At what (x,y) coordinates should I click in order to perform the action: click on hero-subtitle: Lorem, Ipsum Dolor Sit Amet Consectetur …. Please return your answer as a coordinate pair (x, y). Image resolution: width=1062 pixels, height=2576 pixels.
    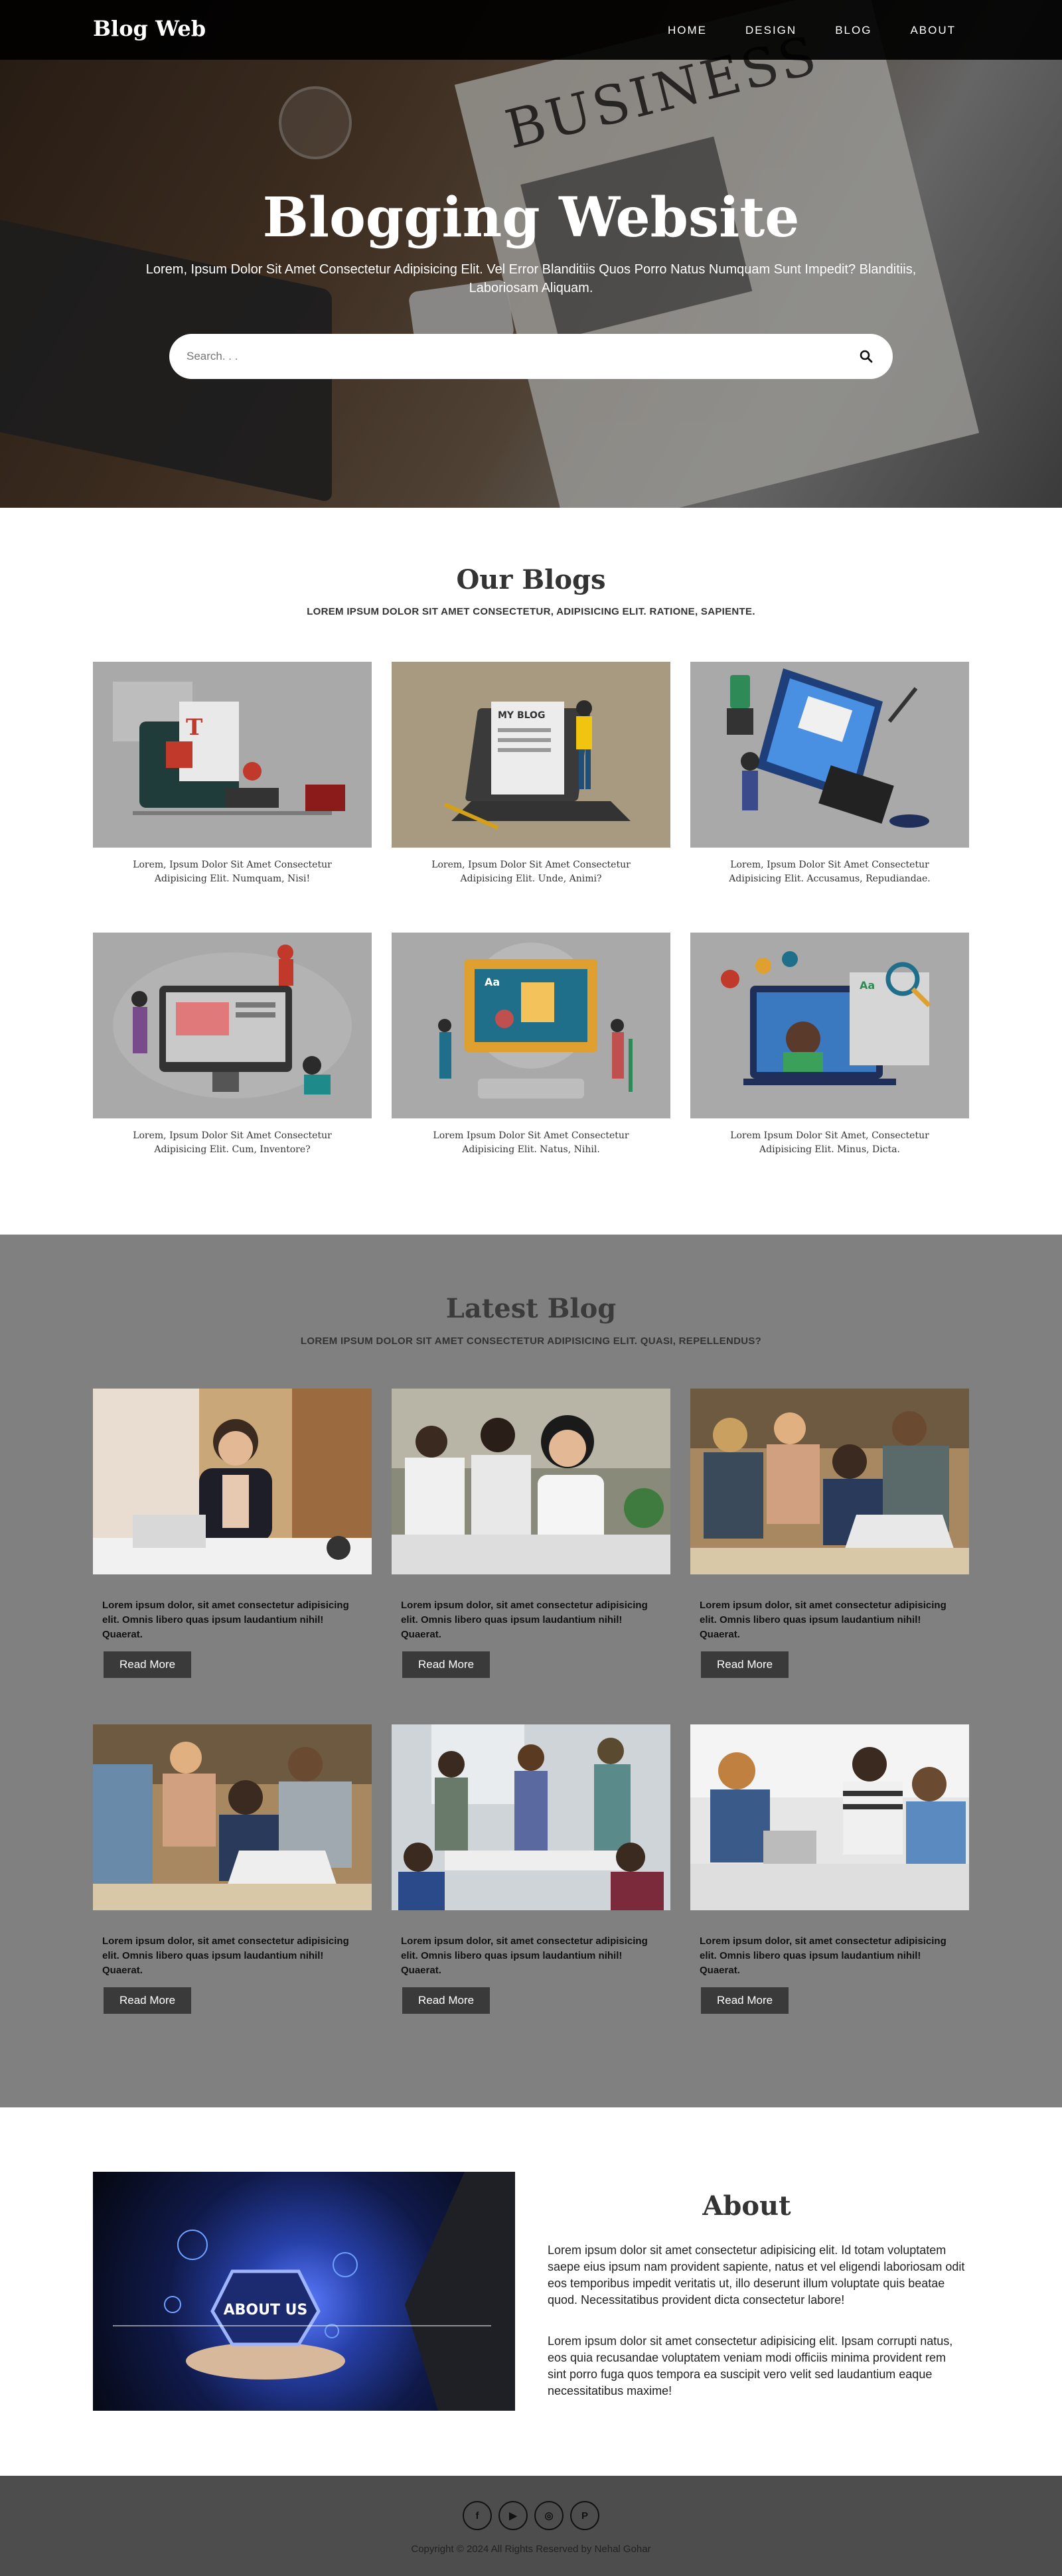
    Looking at the image, I should click on (531, 278).